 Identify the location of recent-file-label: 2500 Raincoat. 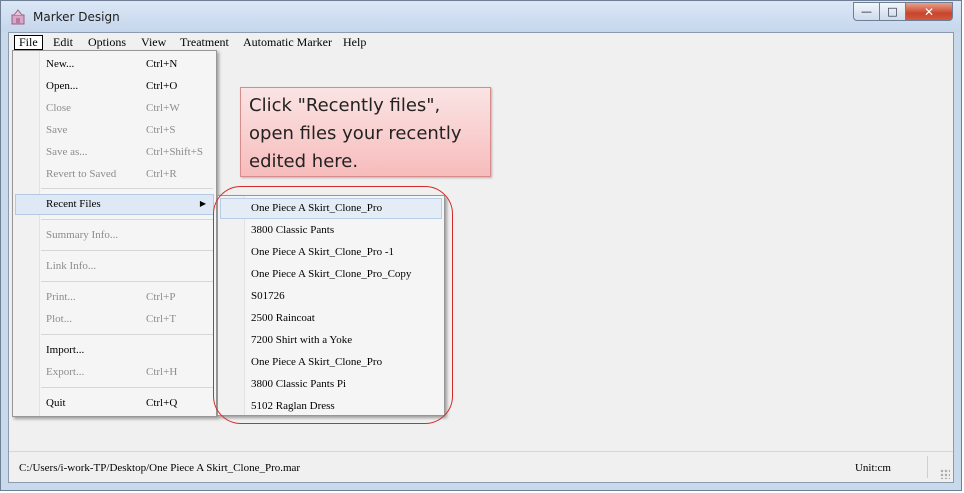
(283, 318).